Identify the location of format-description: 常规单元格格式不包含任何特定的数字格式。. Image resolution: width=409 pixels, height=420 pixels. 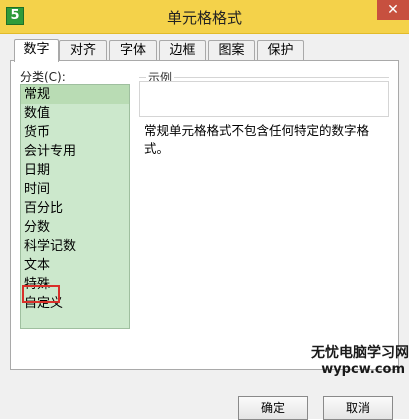
(257, 139).